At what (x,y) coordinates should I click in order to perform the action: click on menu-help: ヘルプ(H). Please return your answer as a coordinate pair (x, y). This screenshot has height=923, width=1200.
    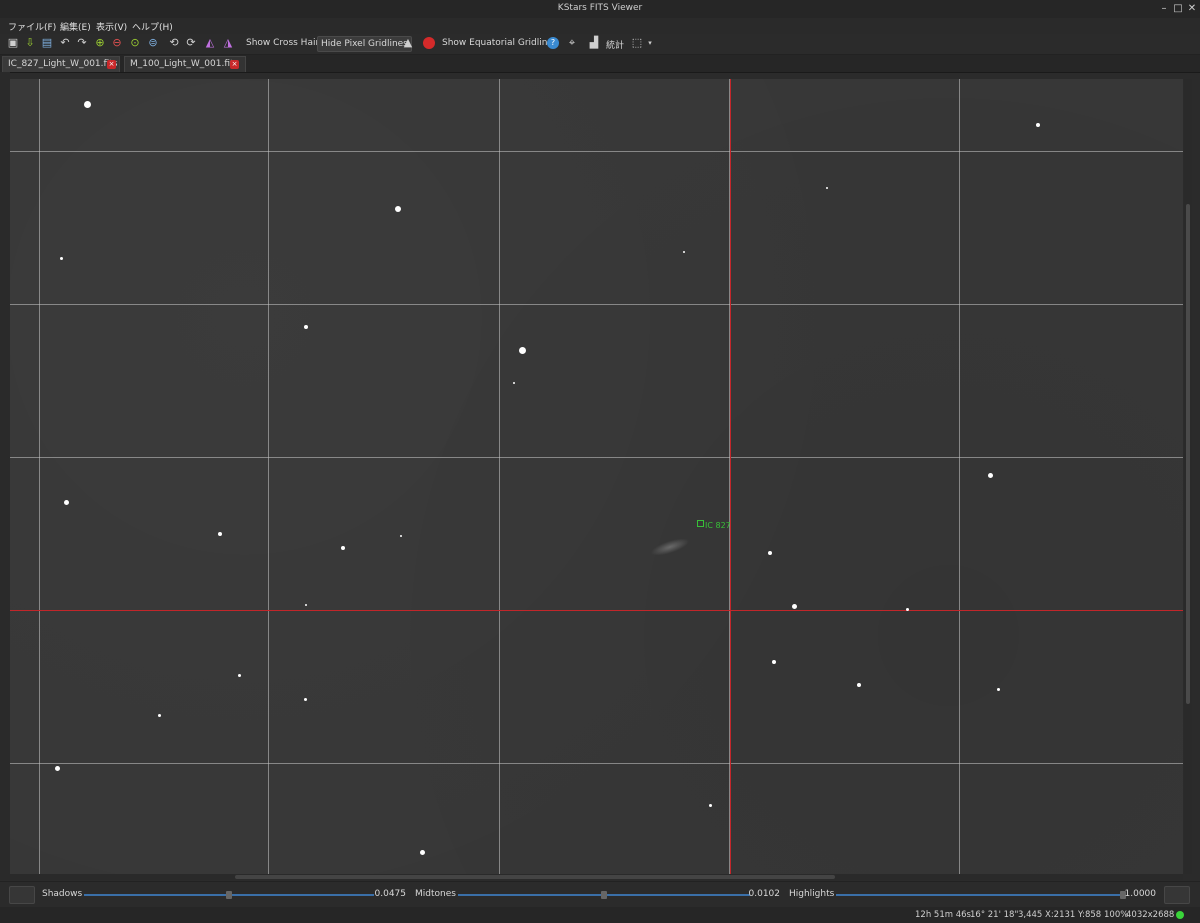
    Looking at the image, I should click on (152, 26).